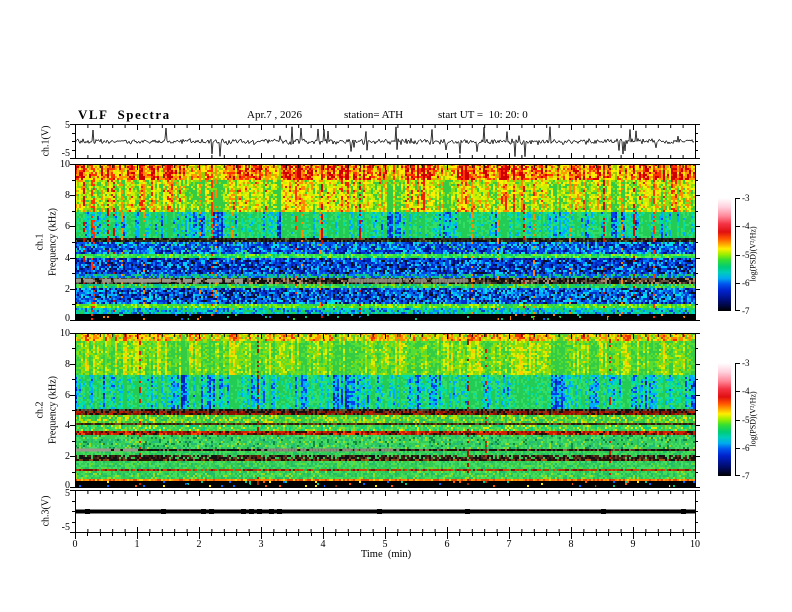 Image resolution: width=792 pixels, height=612 pixels. Describe the element at coordinates (67, 125) in the screenshot. I see `voltage-tick-label: 5` at that location.